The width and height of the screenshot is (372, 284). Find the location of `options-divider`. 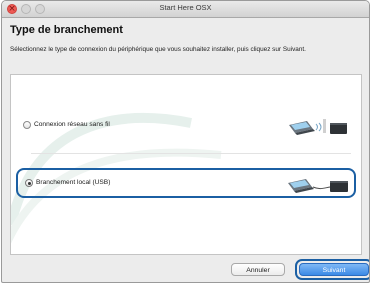

options-divider is located at coordinates (191, 153).